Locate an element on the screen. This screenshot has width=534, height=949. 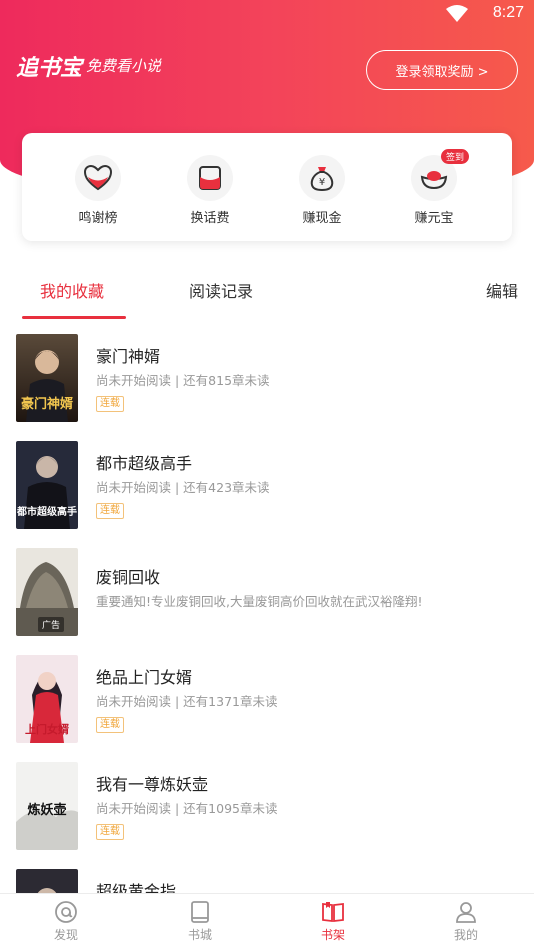
app-slogan: 免费看小说 is located at coordinates (124, 66).